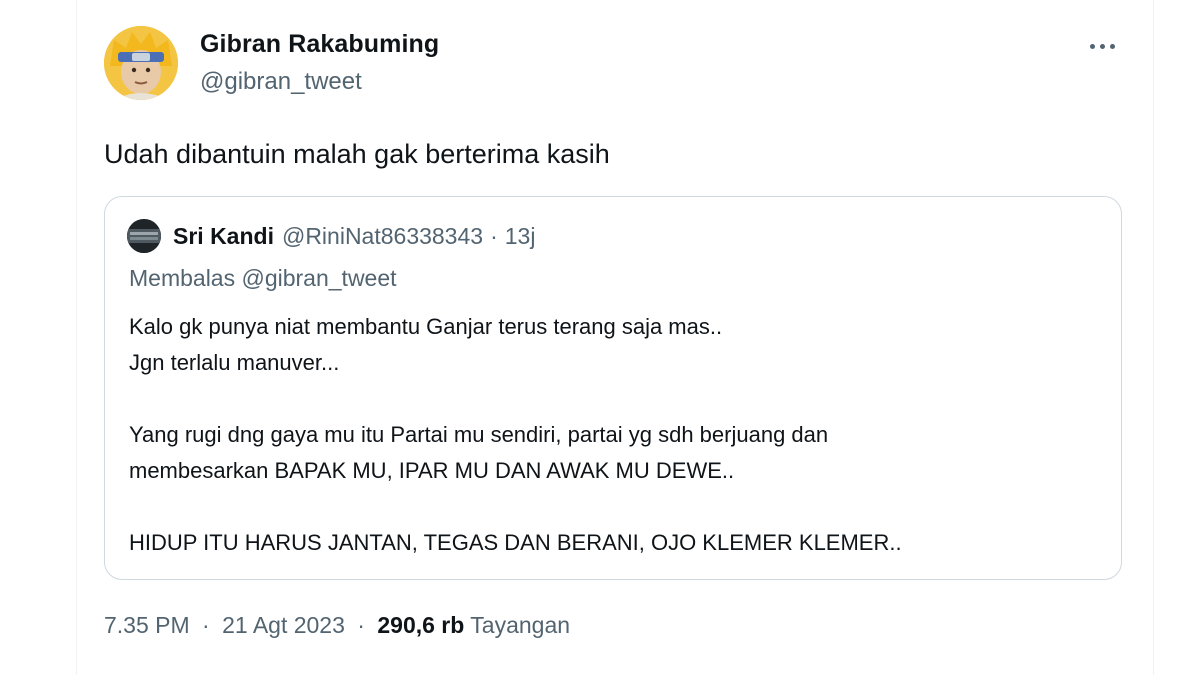 Image resolution: width=1200 pixels, height=675 pixels. What do you see at coordinates (281, 82) in the screenshot?
I see `author-handle: @gibran_tweet` at bounding box center [281, 82].